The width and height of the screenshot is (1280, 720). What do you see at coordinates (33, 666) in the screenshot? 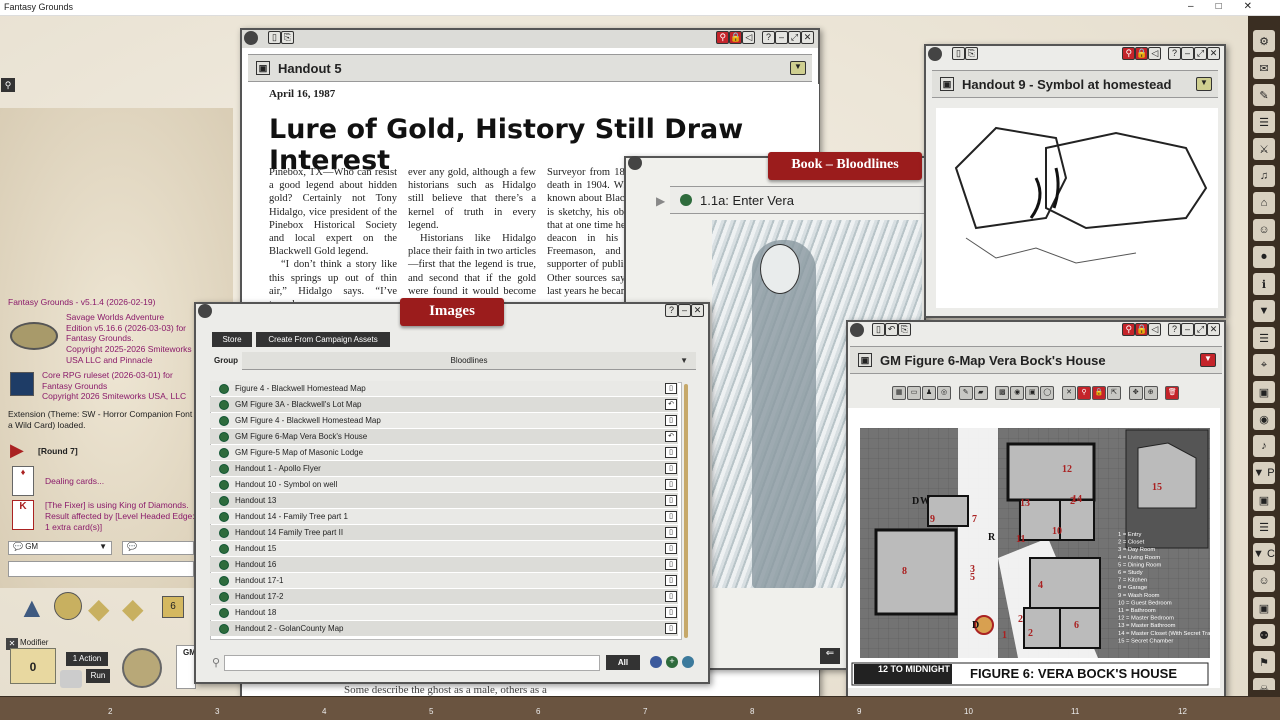
I see `modifier-box: 0` at bounding box center [33, 666].